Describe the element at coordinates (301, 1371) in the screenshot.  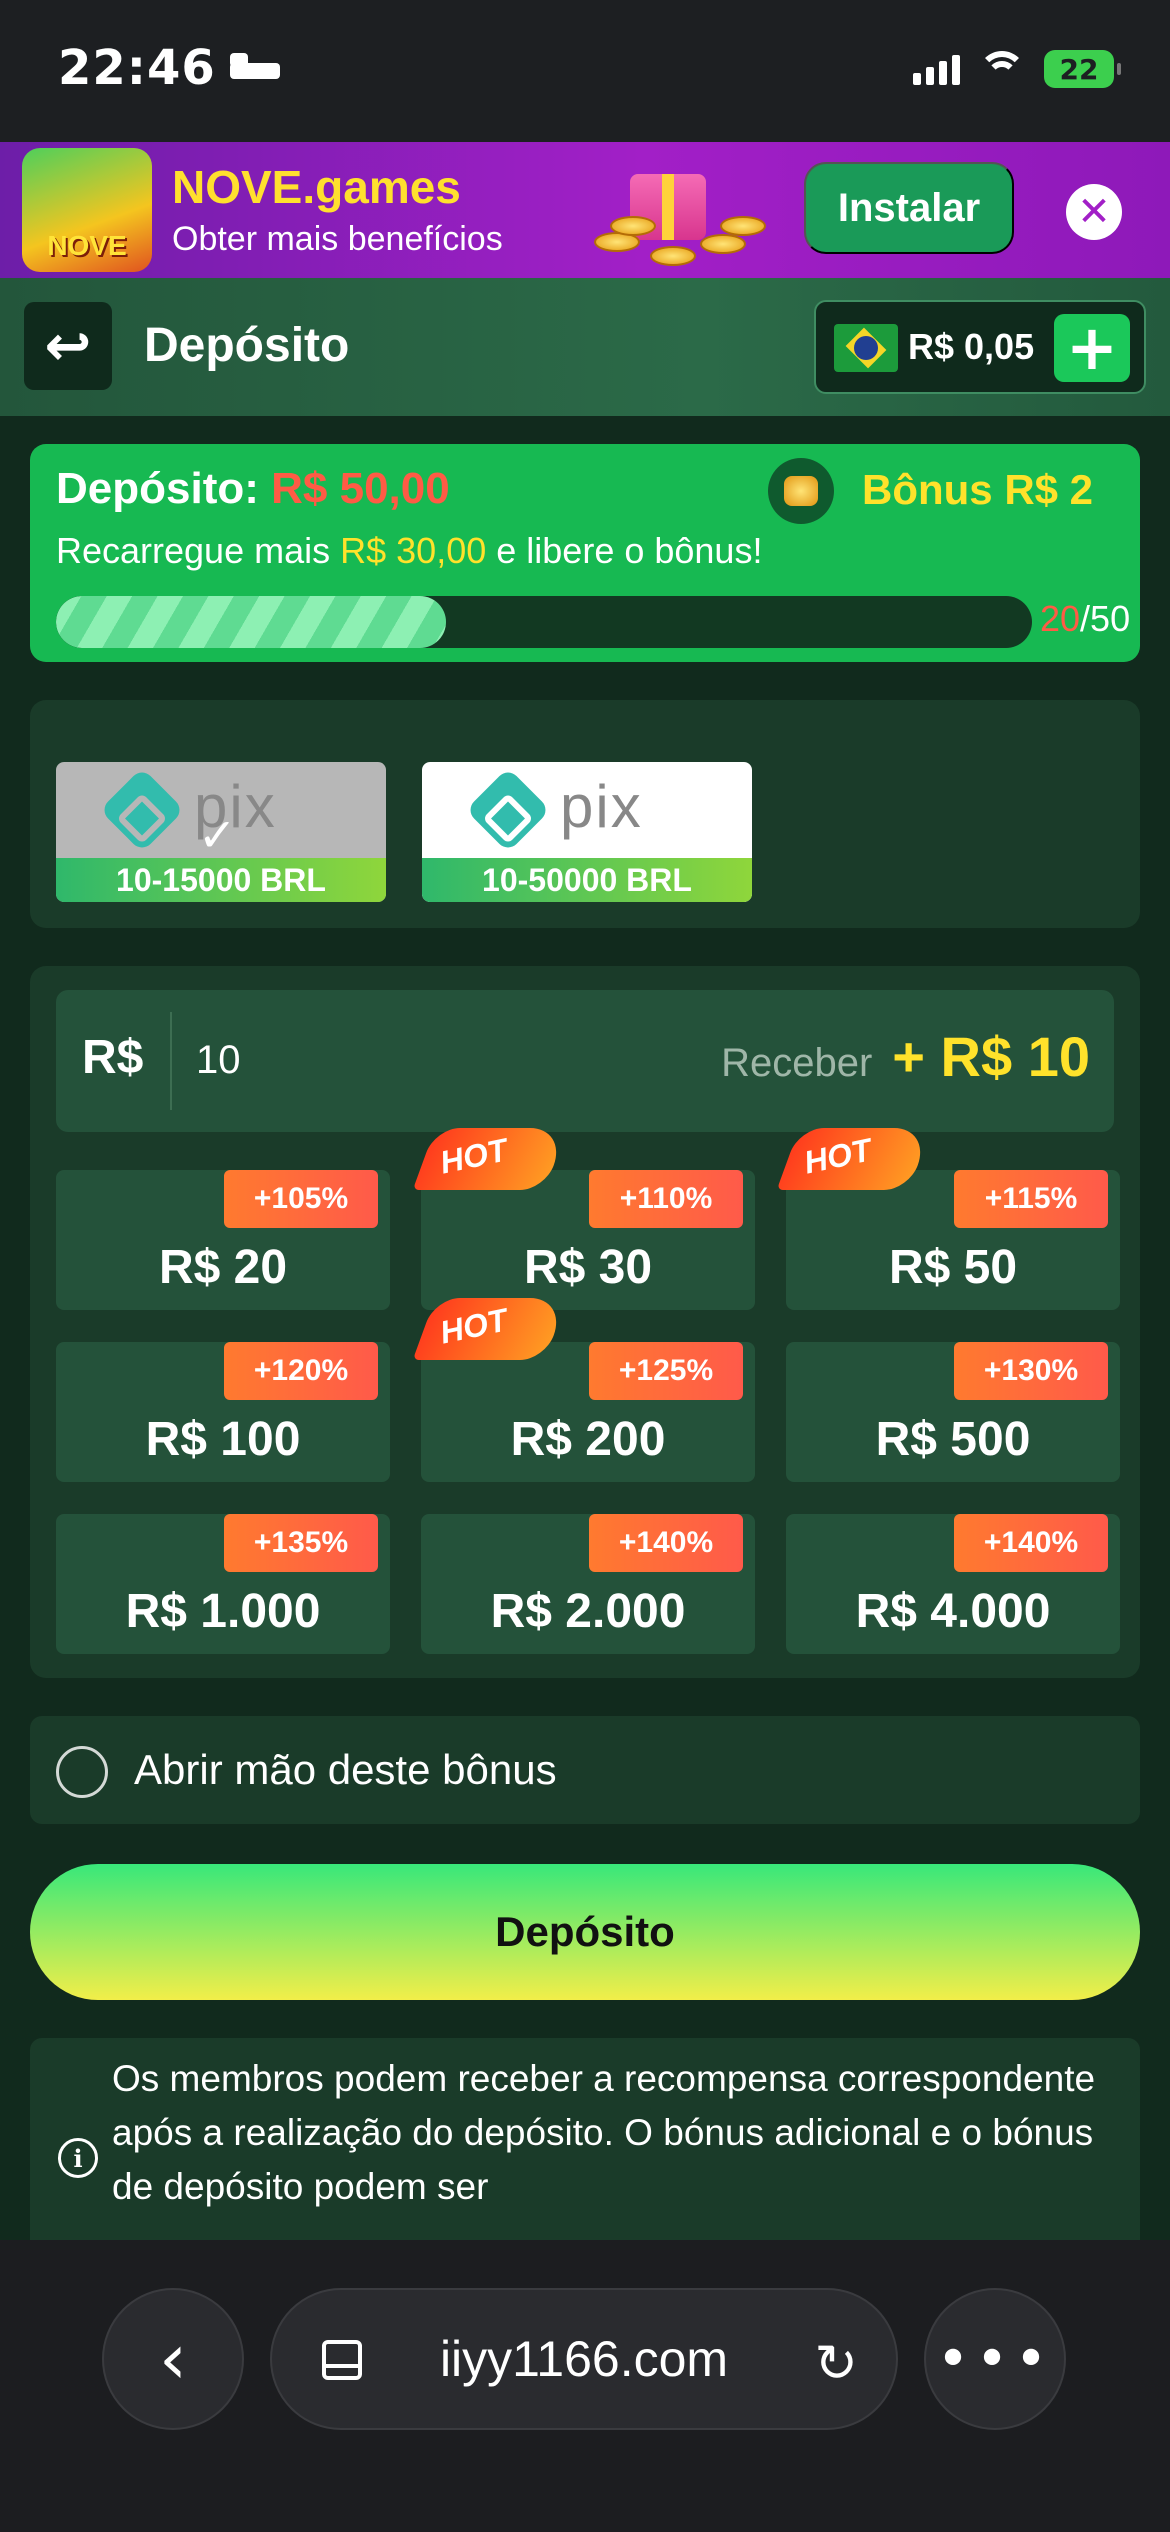
I see `bonus-percent-badge: +120%` at that location.